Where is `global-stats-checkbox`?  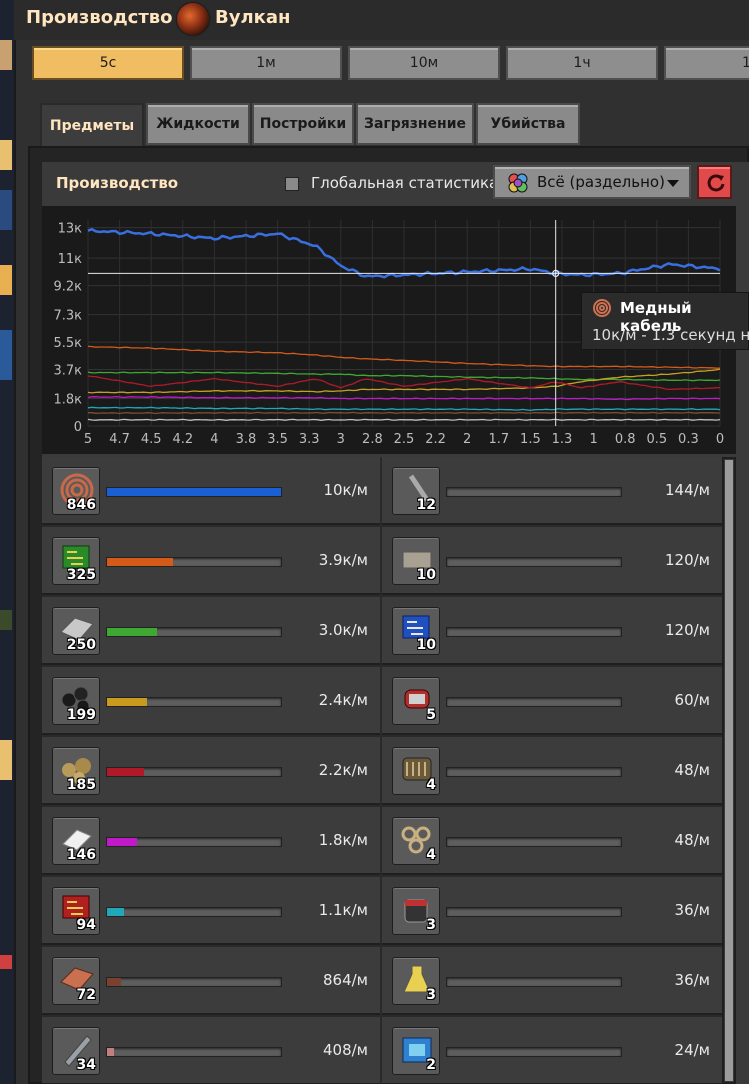 global-stats-checkbox is located at coordinates (292, 184).